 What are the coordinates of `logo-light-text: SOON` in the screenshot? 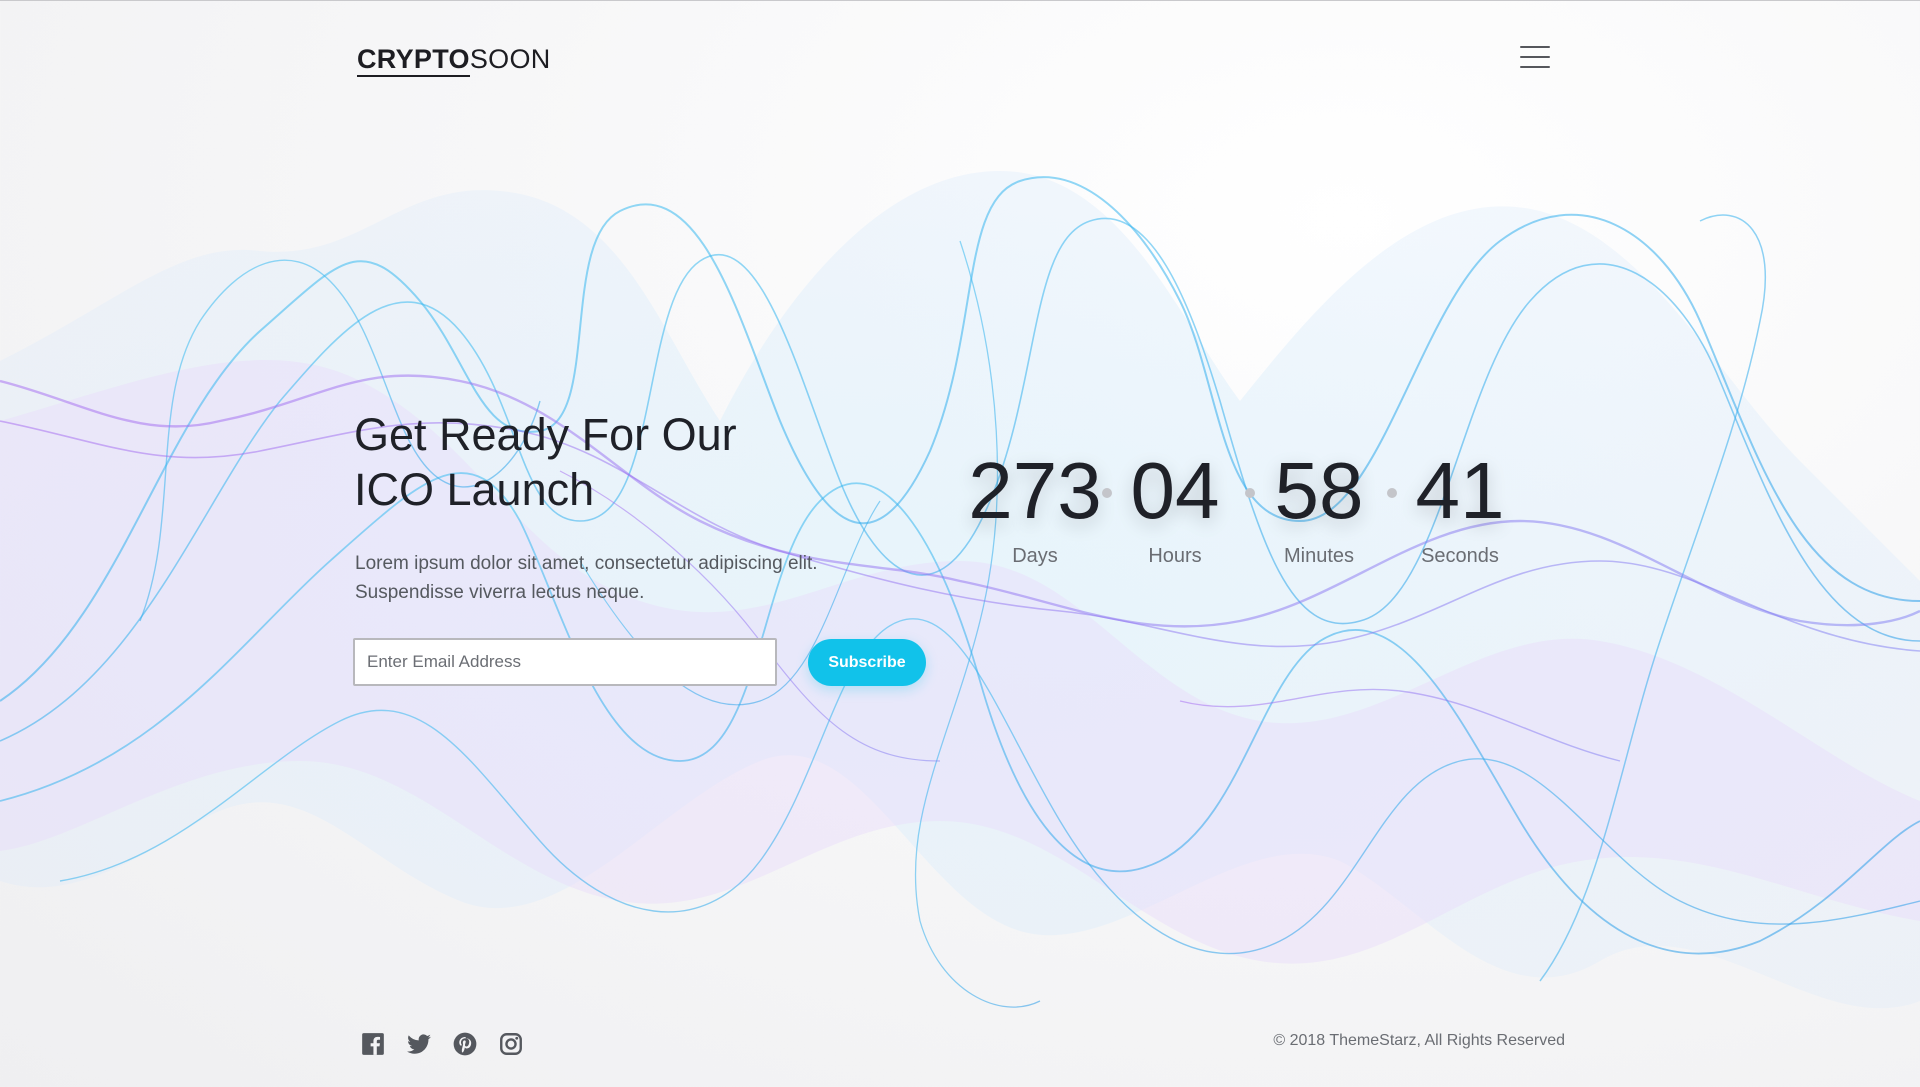 It's located at (510, 59).